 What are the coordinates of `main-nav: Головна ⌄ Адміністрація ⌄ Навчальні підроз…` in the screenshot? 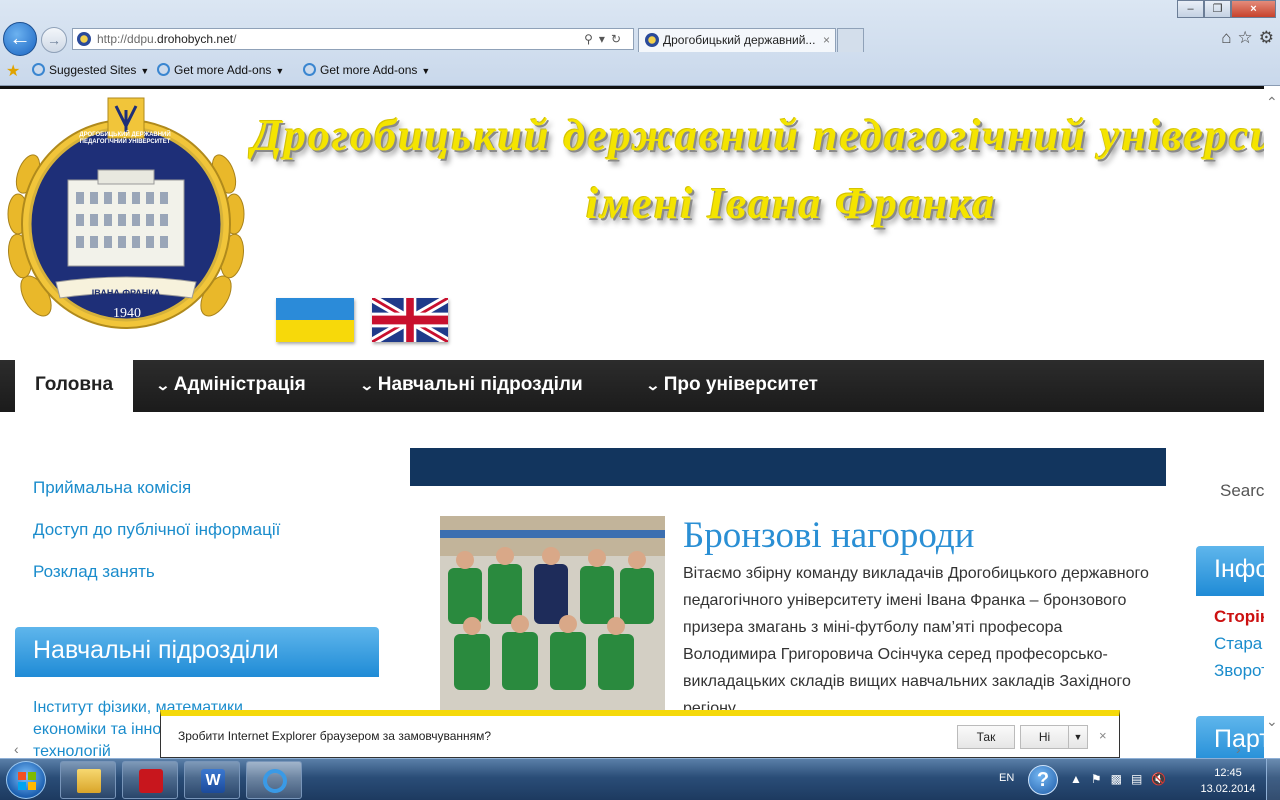 It's located at (632, 386).